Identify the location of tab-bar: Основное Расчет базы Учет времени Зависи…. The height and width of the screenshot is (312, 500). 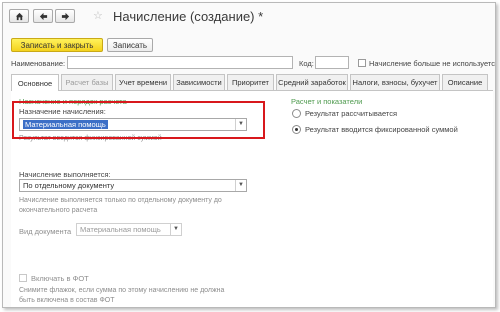
(252, 82).